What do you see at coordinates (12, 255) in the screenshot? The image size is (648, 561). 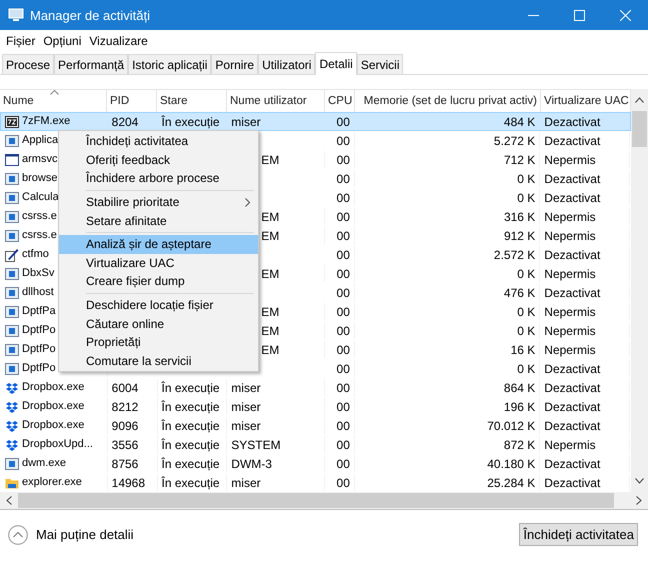 I see `pen-icon` at bounding box center [12, 255].